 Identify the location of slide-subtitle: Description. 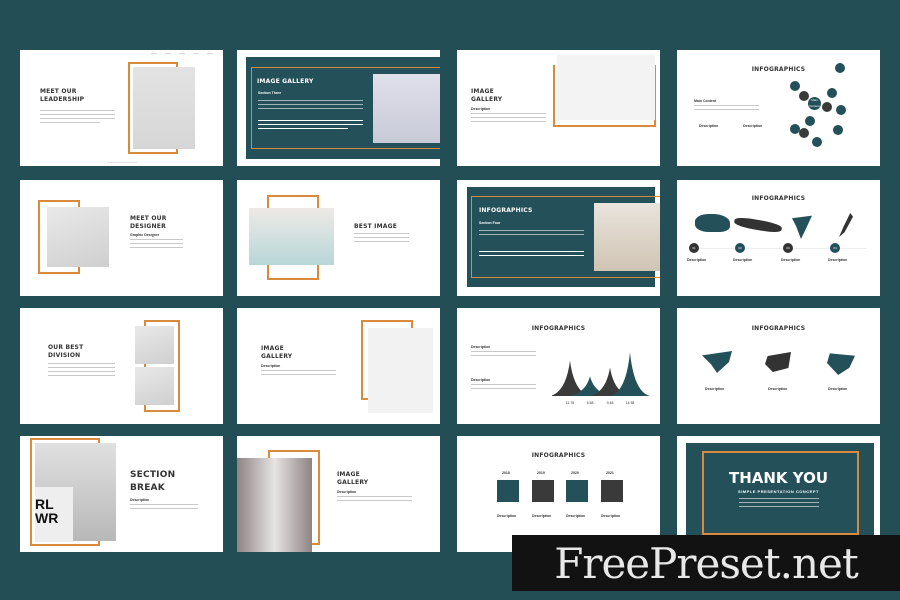
(481, 109).